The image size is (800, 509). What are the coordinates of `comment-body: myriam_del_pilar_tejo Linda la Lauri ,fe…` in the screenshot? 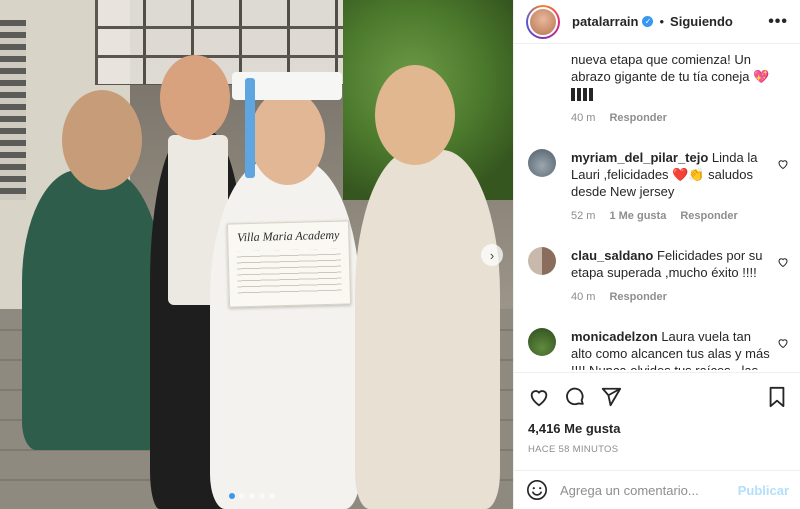 It's located at (671, 187).